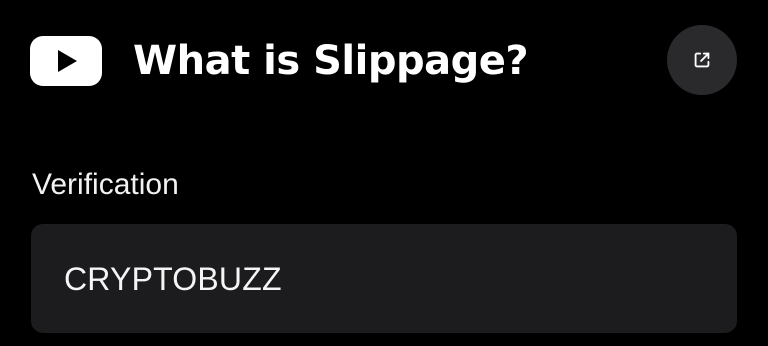 The image size is (768, 346). What do you see at coordinates (331, 61) in the screenshot?
I see `video-title: What is Slippage?` at bounding box center [331, 61].